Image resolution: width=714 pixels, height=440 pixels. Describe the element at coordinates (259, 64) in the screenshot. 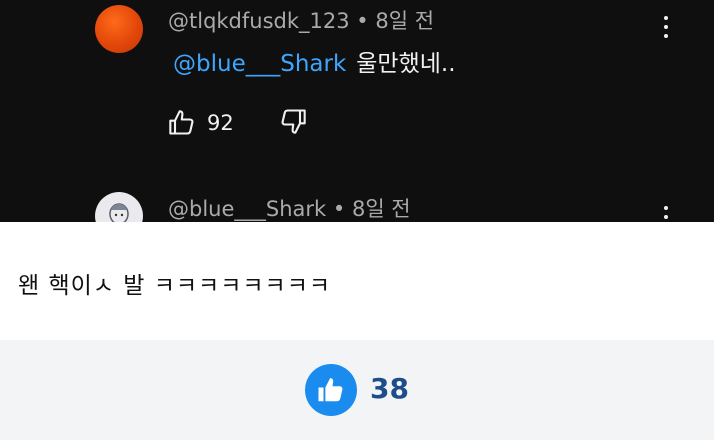

I see `mention-link: @blue___Shark` at that location.